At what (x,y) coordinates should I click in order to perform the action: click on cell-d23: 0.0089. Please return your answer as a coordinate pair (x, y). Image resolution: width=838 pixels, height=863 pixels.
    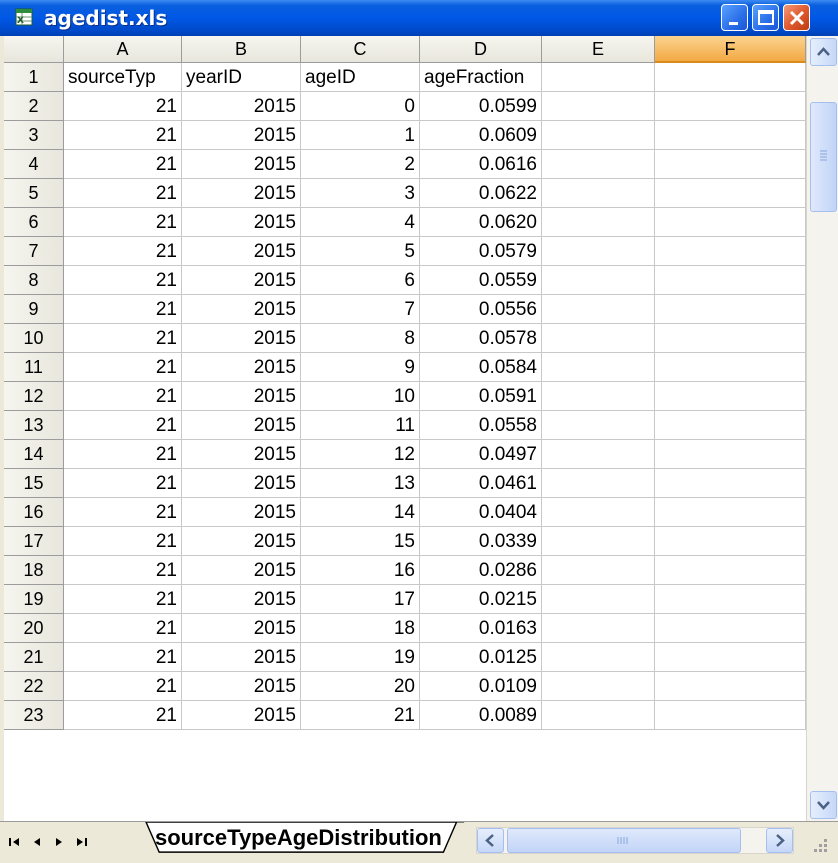
    Looking at the image, I should click on (481, 715).